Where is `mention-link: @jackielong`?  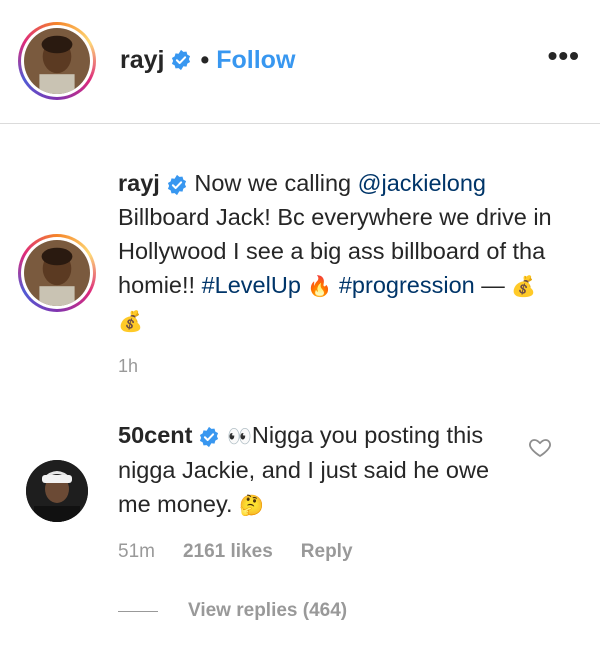
mention-link: @jackielong is located at coordinates (422, 183).